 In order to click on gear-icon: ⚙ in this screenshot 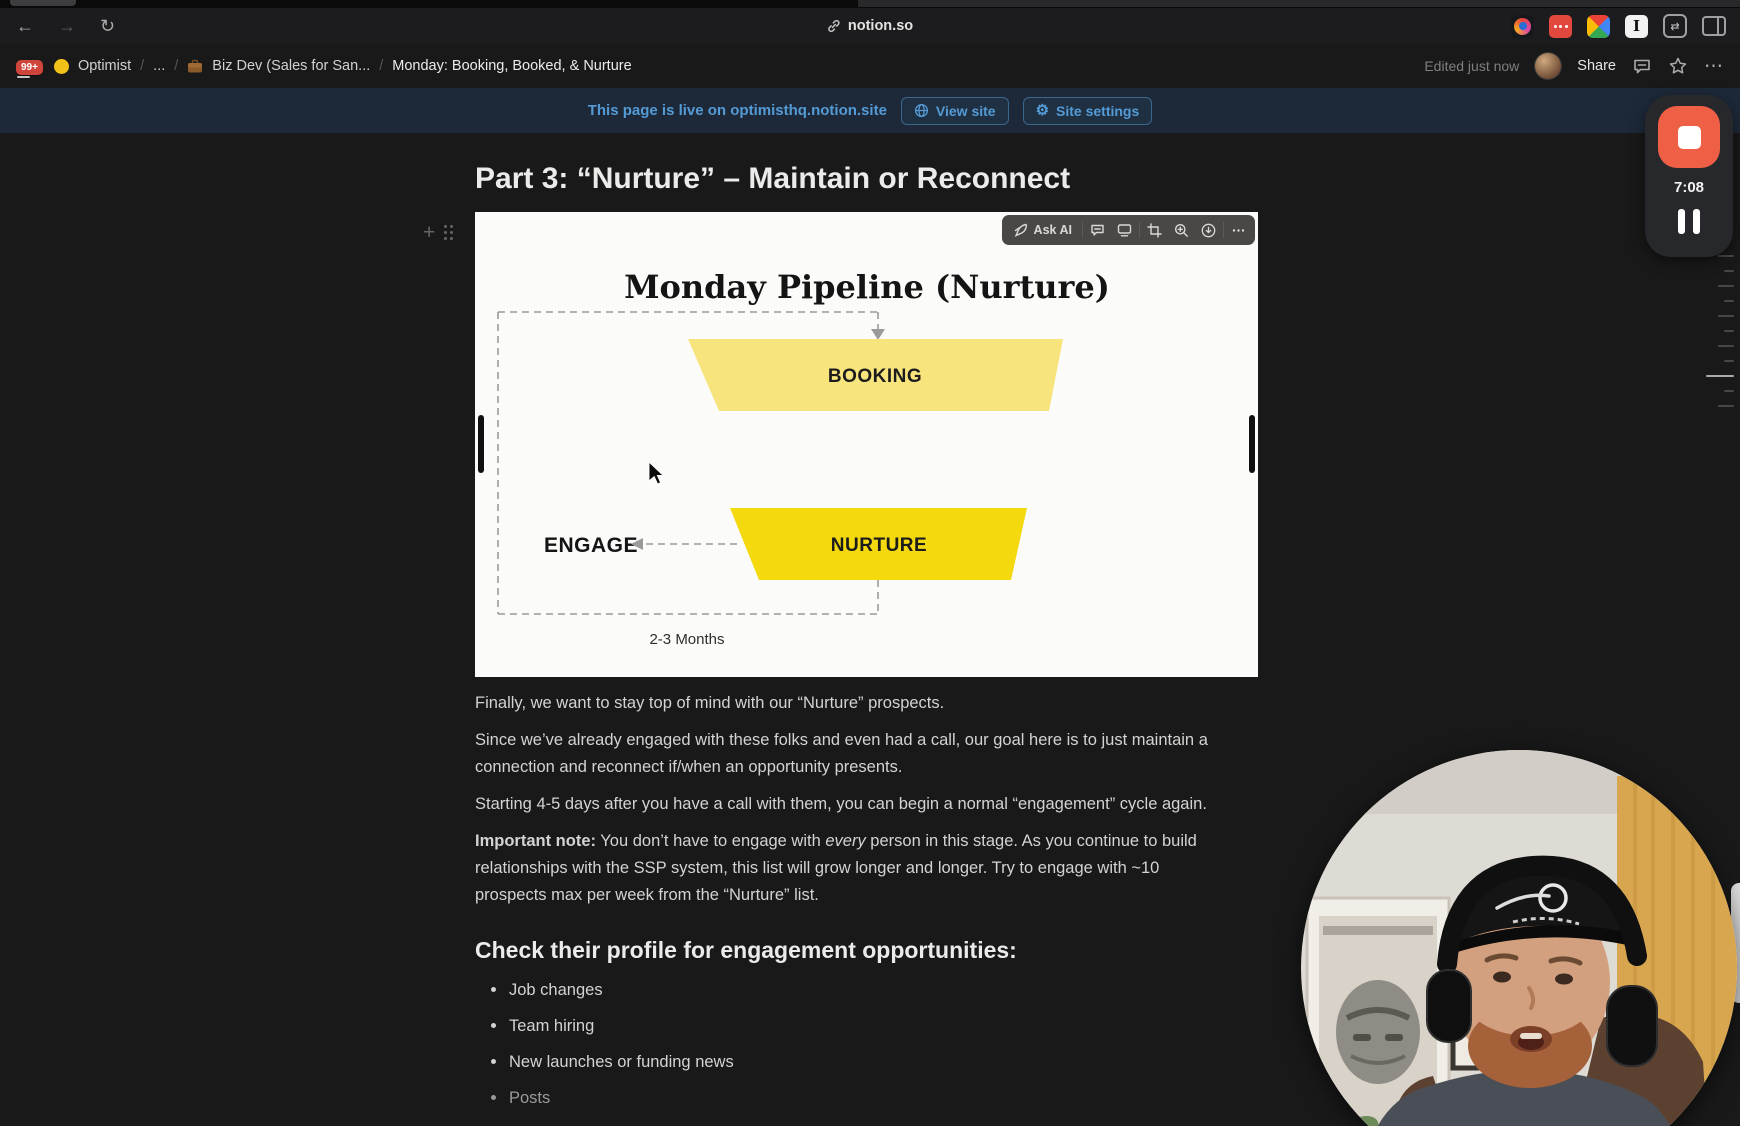, I will do `click(1042, 110)`.